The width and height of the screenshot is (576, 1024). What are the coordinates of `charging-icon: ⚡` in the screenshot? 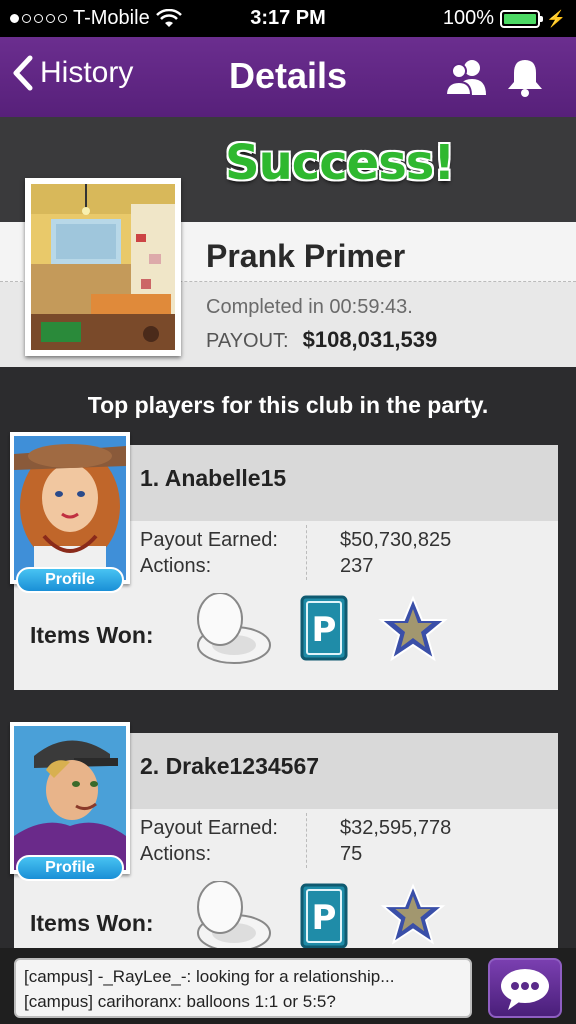 It's located at (556, 19).